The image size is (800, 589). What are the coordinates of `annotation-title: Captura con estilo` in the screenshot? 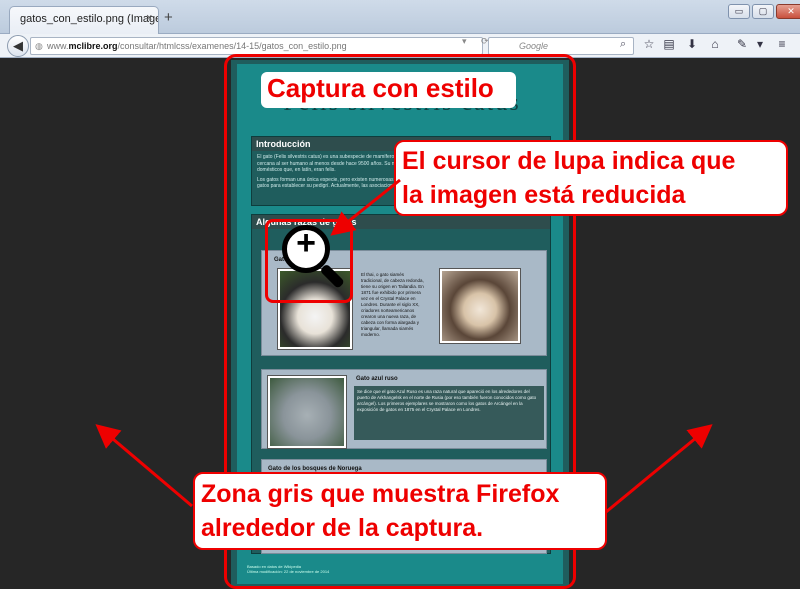 It's located at (388, 90).